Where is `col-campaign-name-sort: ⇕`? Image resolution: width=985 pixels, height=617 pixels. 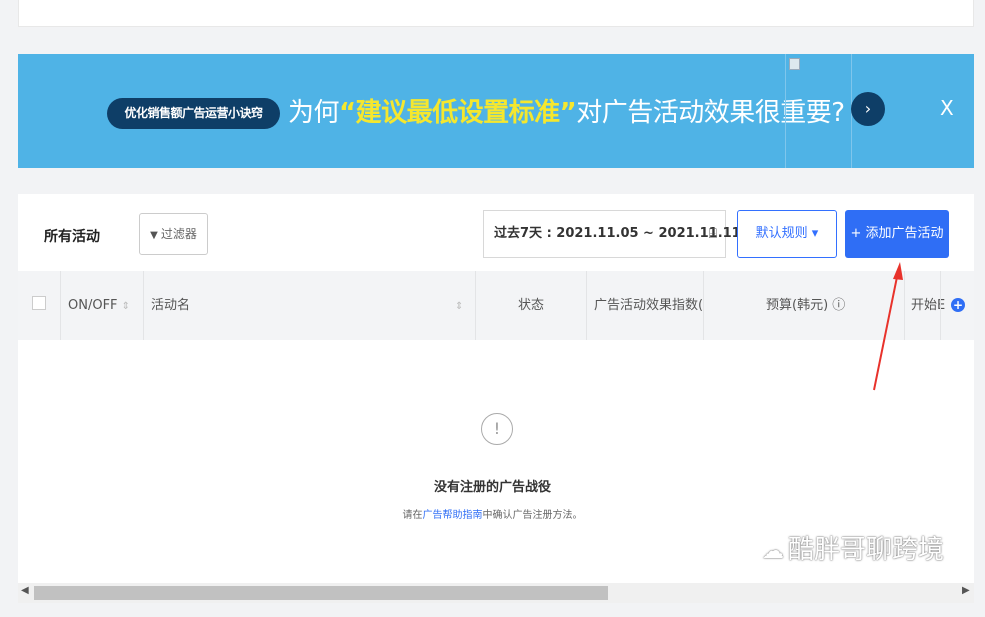 col-campaign-name-sort: ⇕ is located at coordinates (459, 305).